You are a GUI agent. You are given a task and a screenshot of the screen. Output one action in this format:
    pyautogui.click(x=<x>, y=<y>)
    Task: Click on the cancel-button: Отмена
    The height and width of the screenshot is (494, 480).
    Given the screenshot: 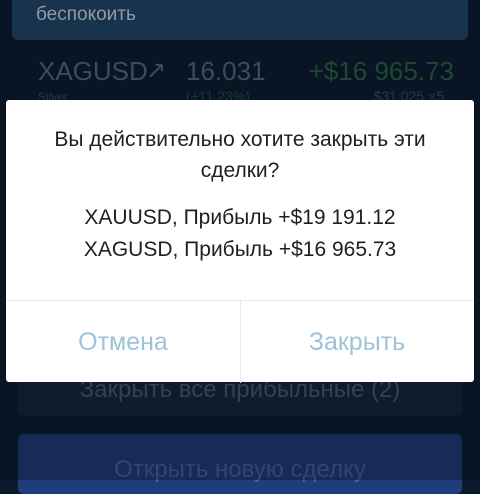 What is the action you would take?
    pyautogui.click(x=123, y=342)
    